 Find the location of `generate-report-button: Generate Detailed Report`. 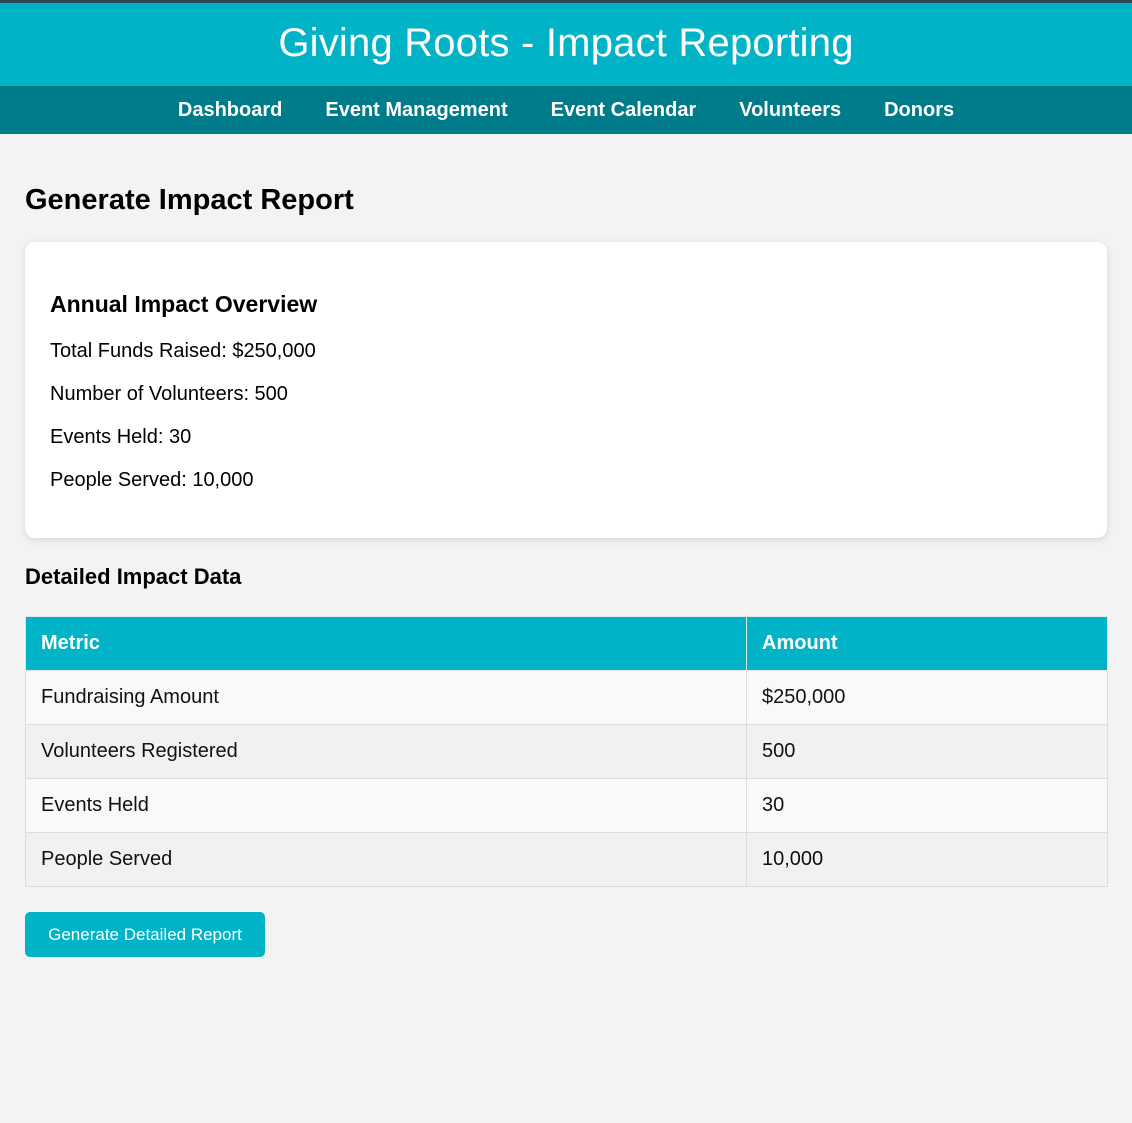

generate-report-button: Generate Detailed Report is located at coordinates (145, 934).